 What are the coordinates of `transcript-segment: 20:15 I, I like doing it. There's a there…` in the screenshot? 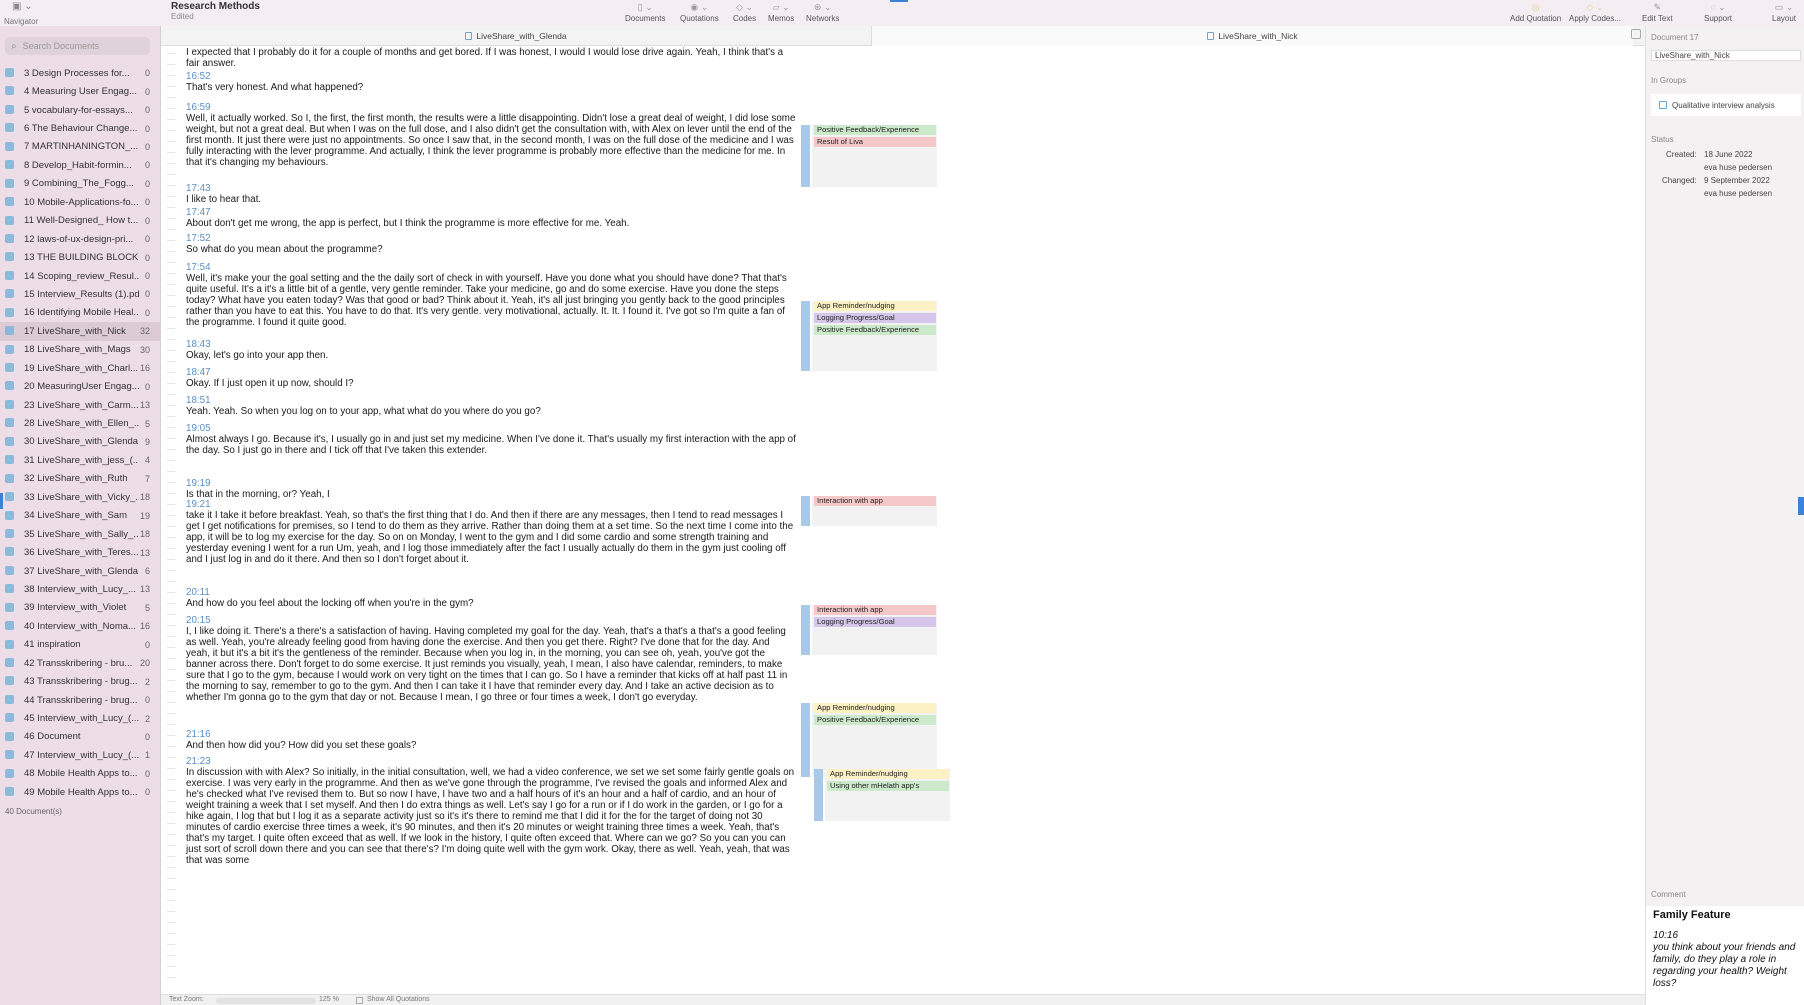 It's located at (491, 659).